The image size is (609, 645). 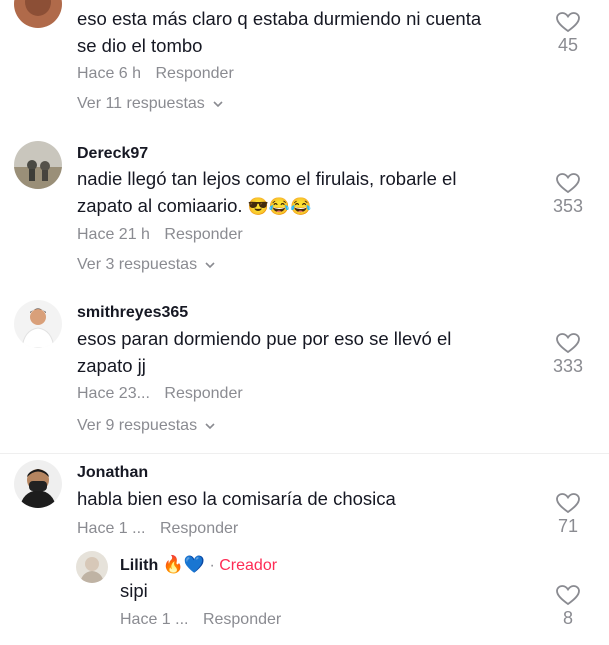 What do you see at coordinates (112, 473) in the screenshot?
I see `username: Jonathan` at bounding box center [112, 473].